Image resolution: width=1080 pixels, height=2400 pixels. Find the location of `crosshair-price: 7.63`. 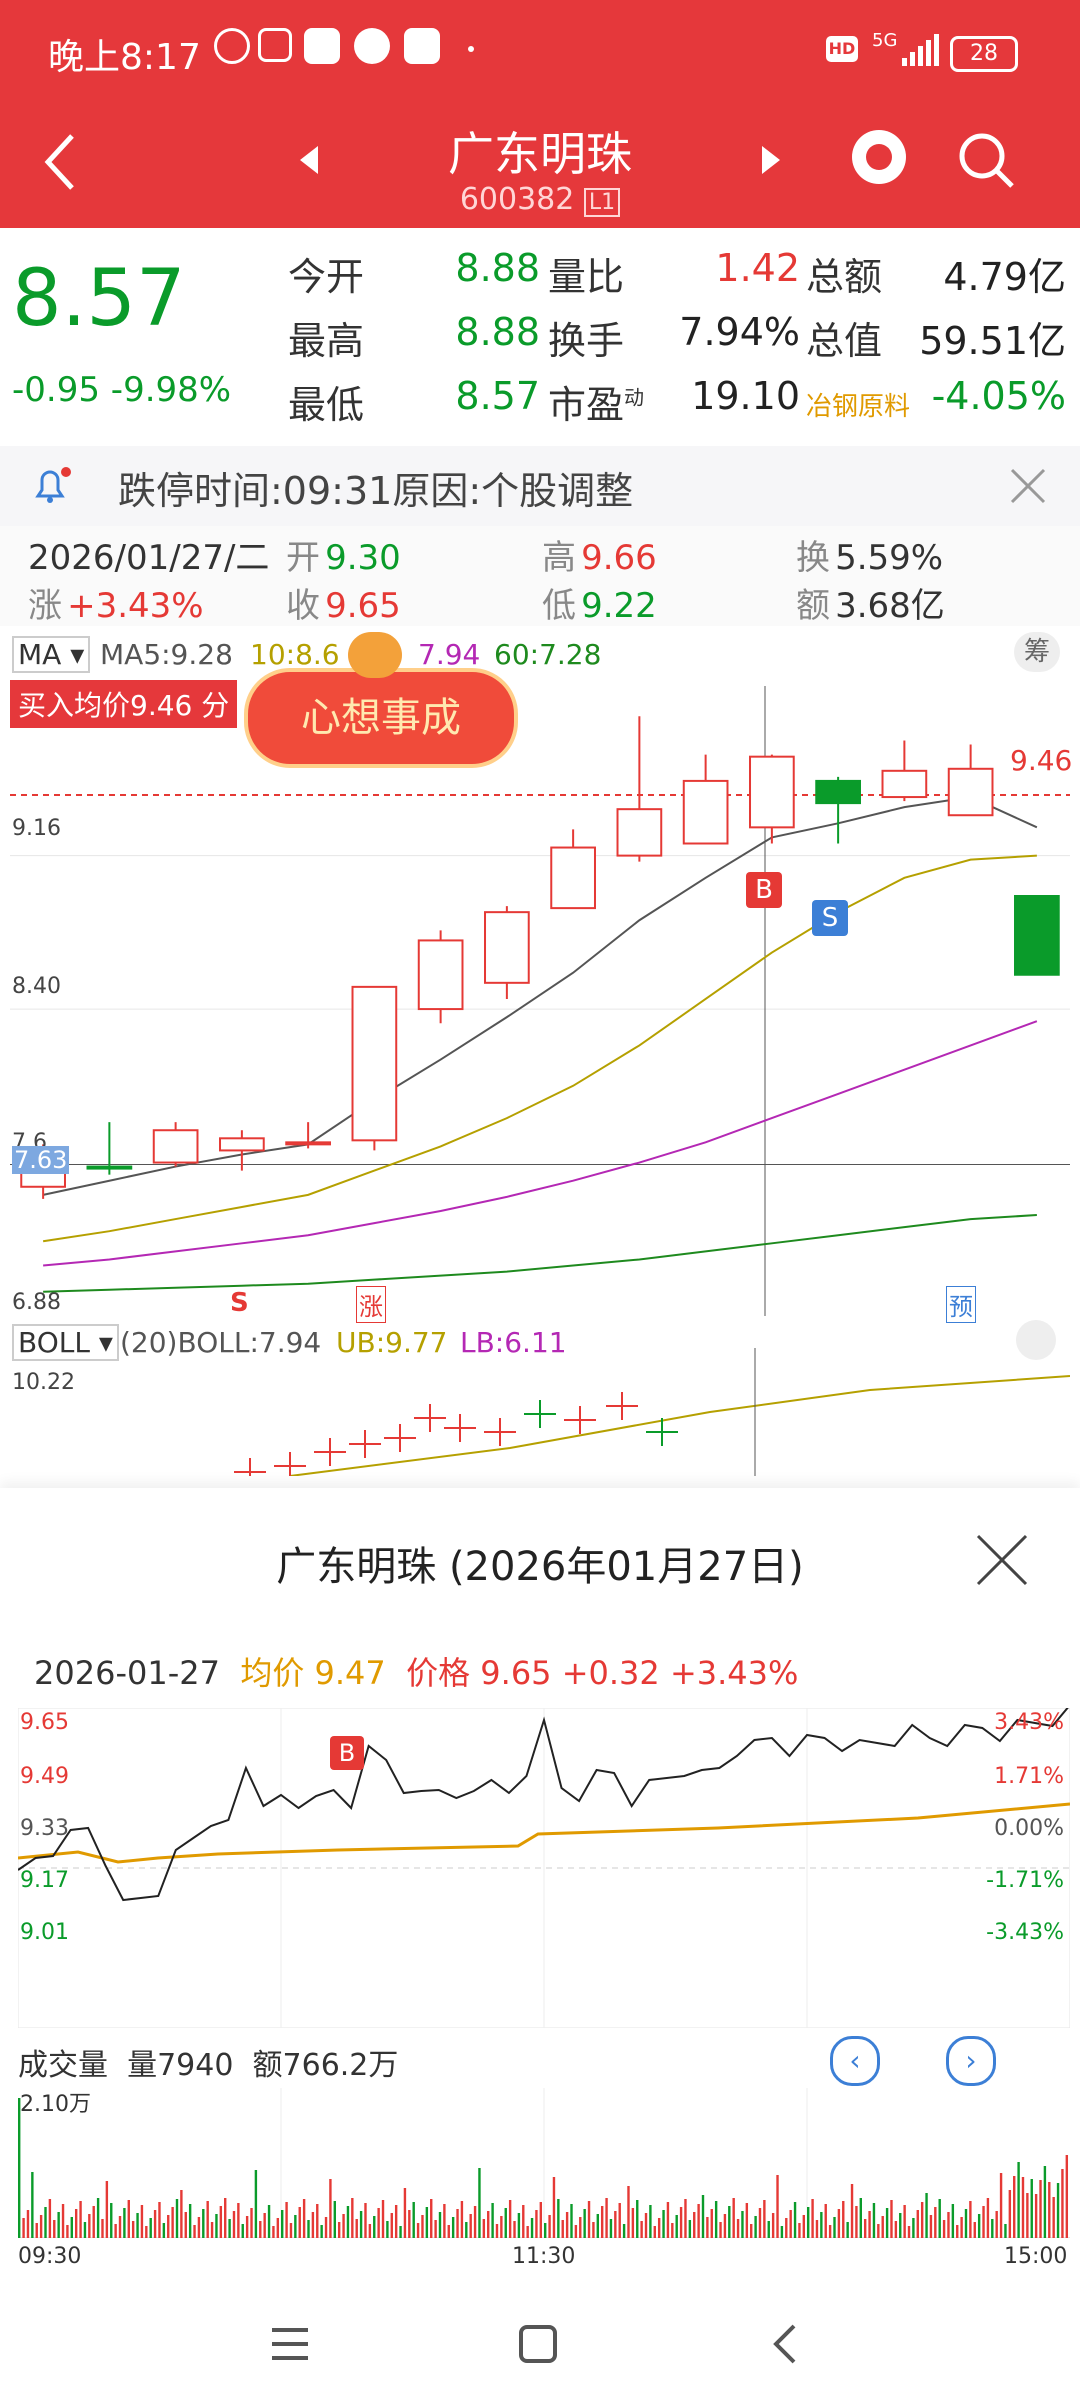

crosshair-price: 7.63 is located at coordinates (41, 1160).